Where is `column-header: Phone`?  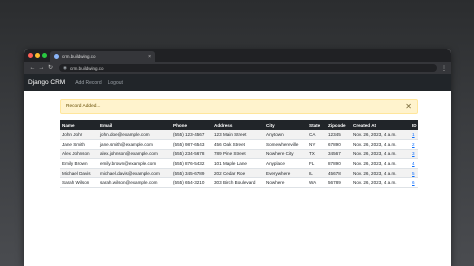
column-header: Phone is located at coordinates (191, 125).